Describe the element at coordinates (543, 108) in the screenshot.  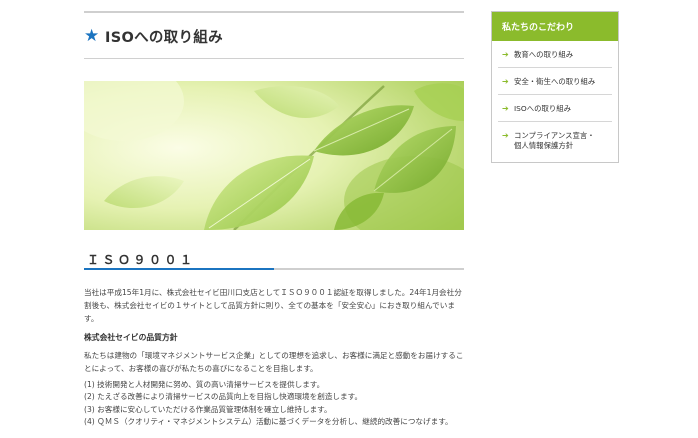
I see `sidebar-item-label: ISOへの取り組み` at that location.